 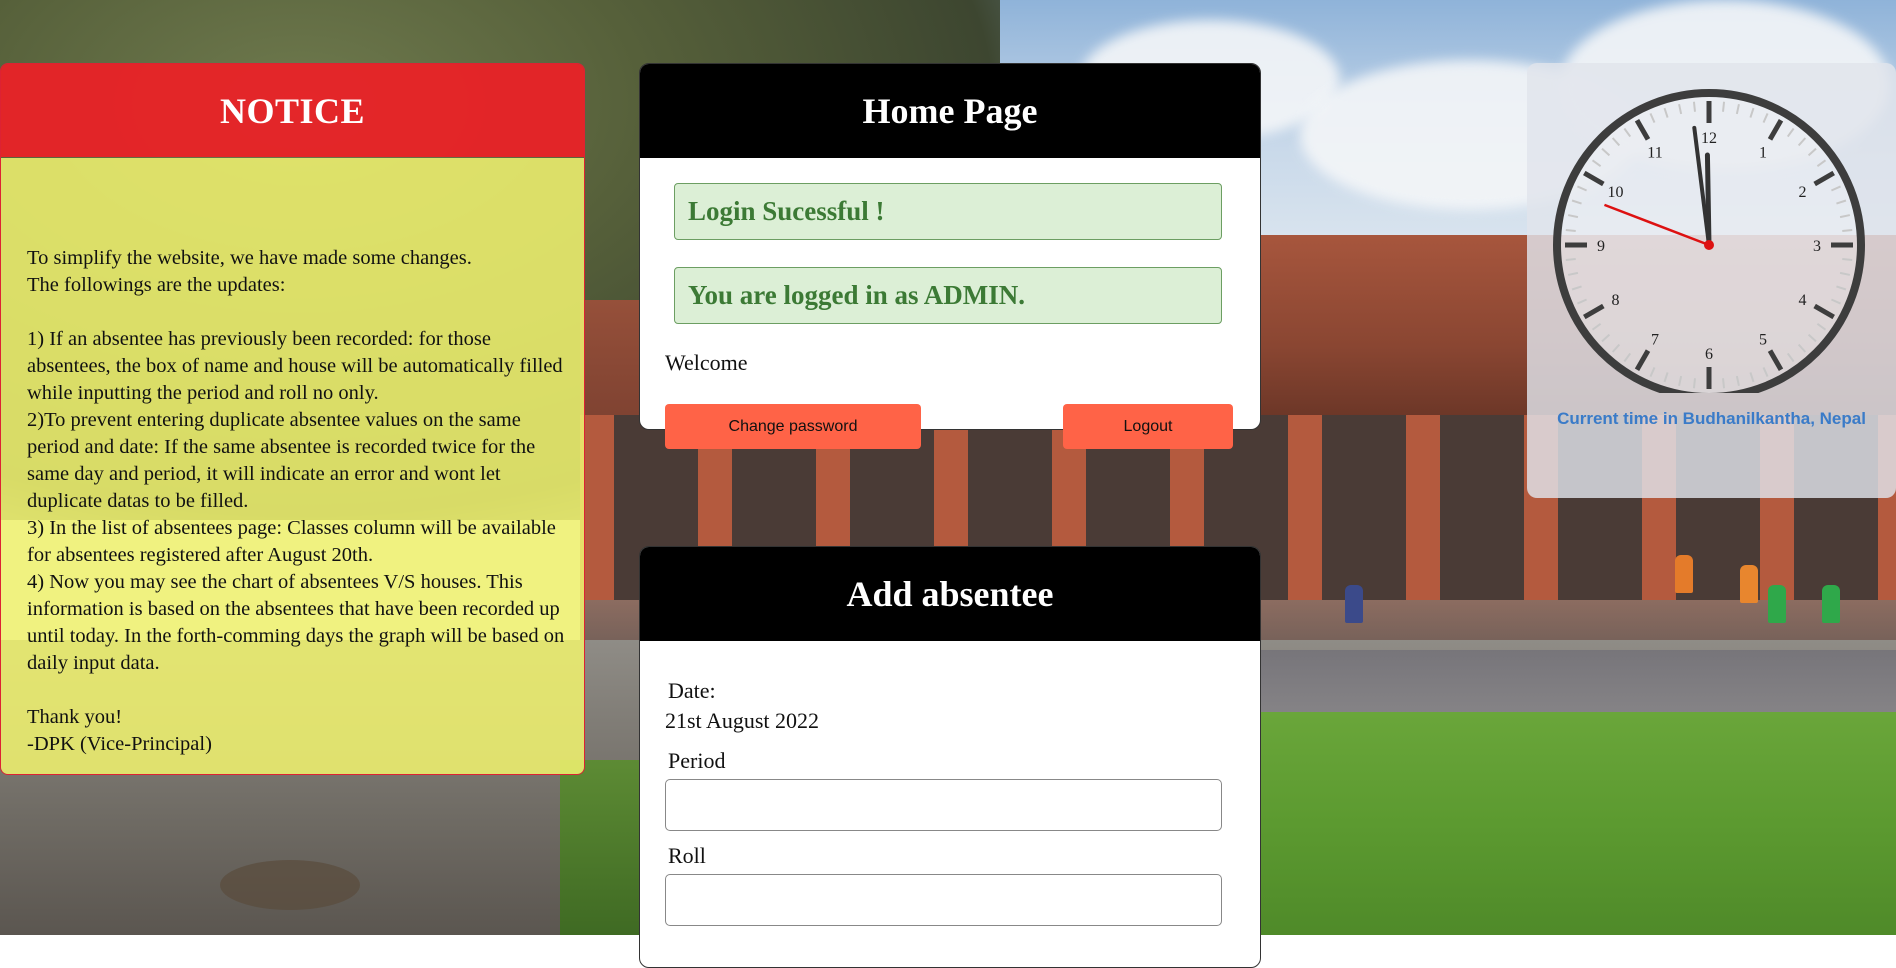 What do you see at coordinates (1615, 300) in the screenshot?
I see `clock-number: 8` at bounding box center [1615, 300].